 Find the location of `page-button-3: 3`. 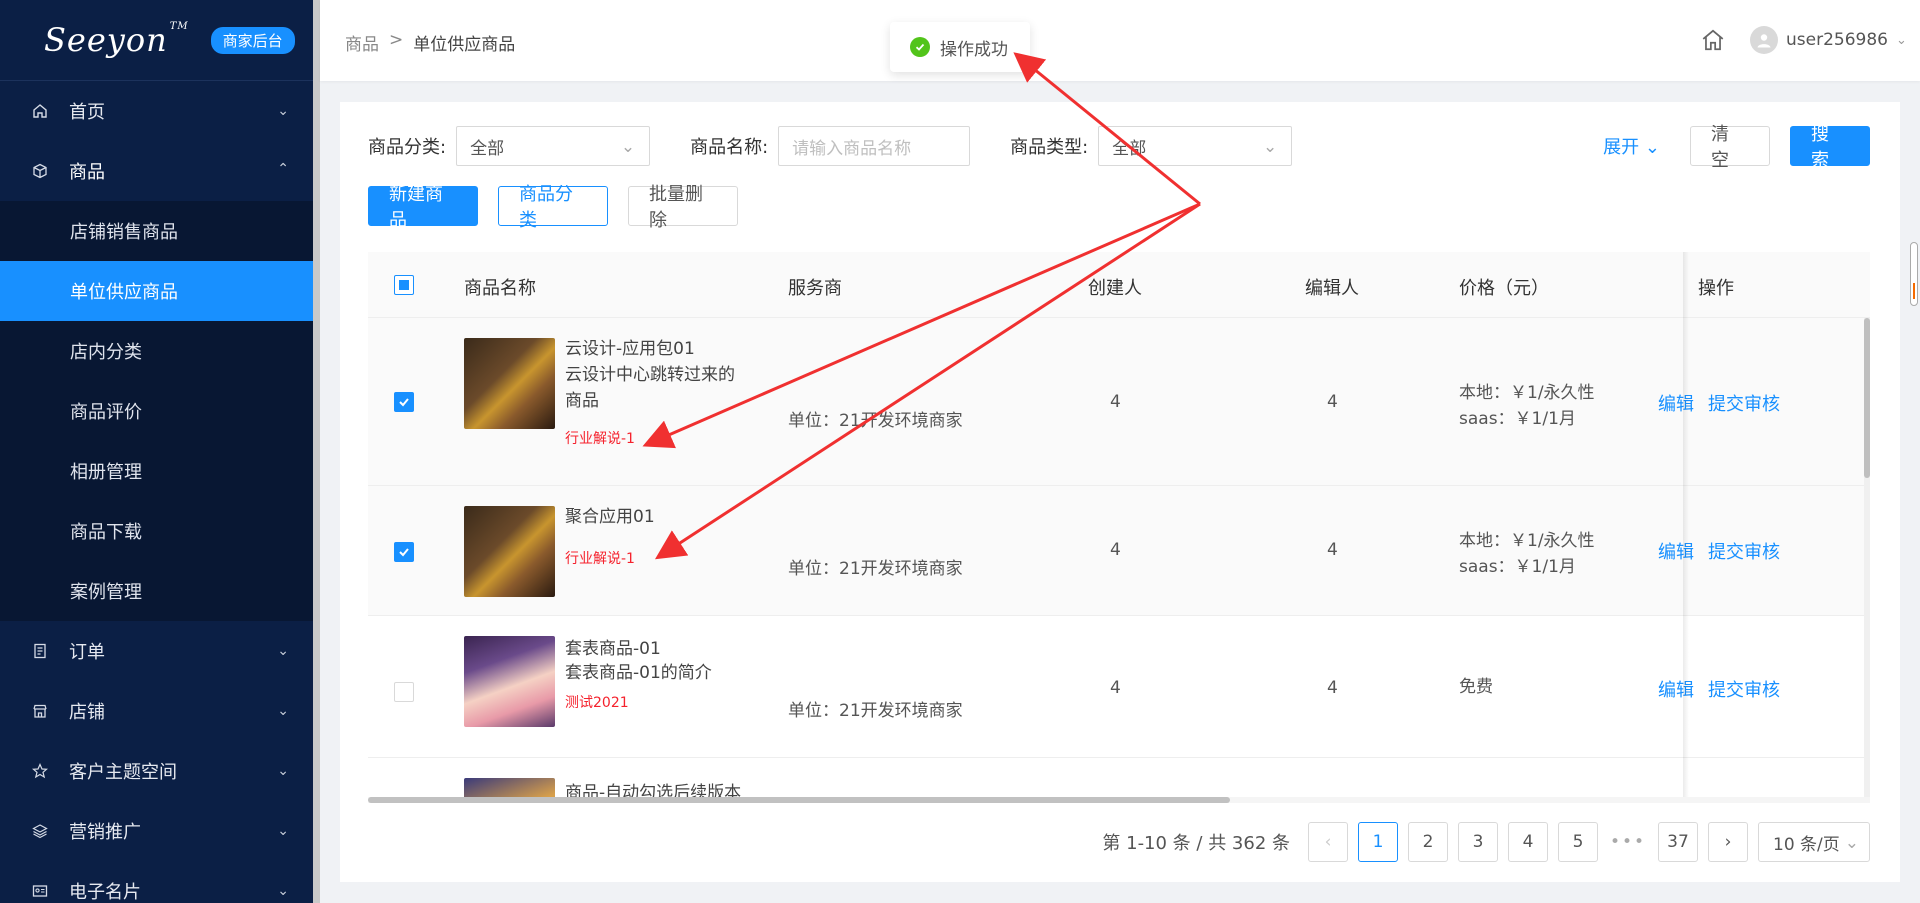

page-button-3: 3 is located at coordinates (1478, 842).